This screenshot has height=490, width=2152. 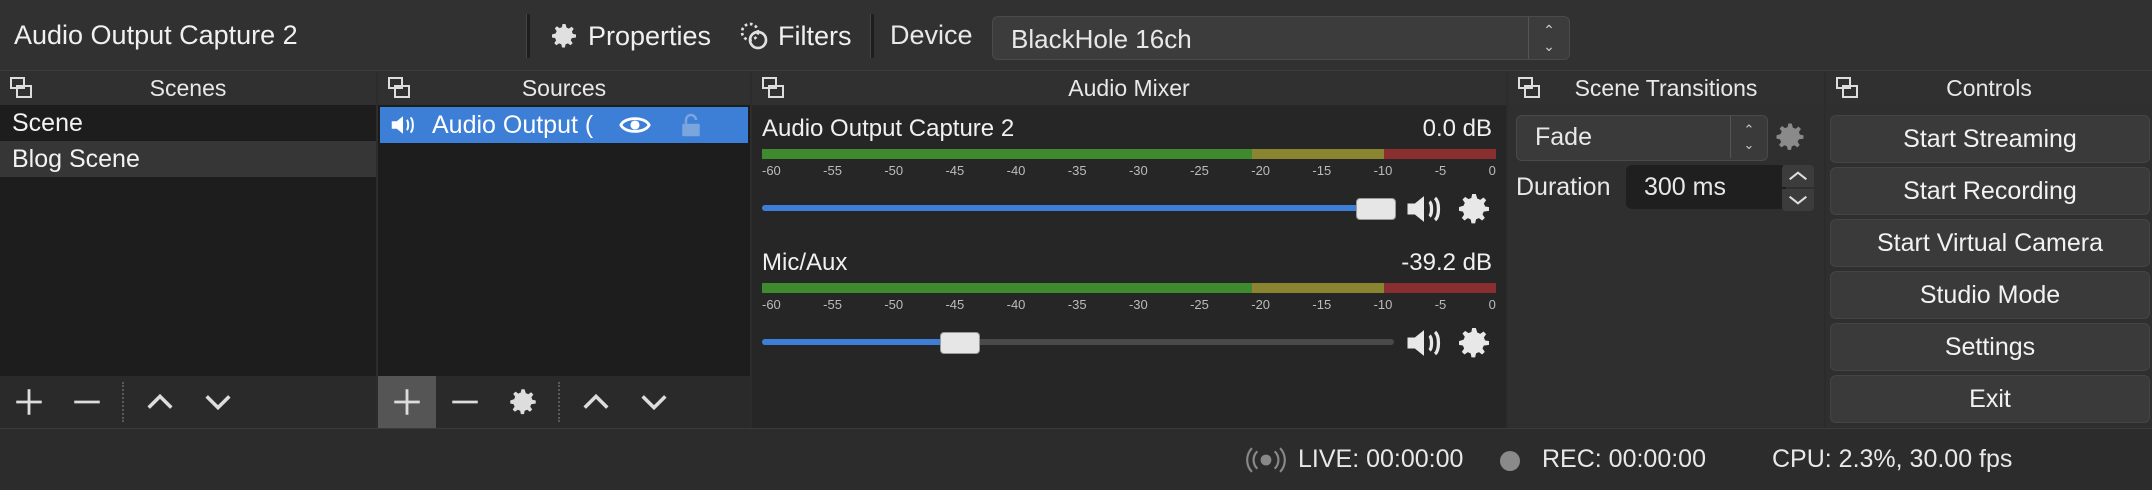 What do you see at coordinates (635, 125) in the screenshot?
I see `visibility-eye-icon` at bounding box center [635, 125].